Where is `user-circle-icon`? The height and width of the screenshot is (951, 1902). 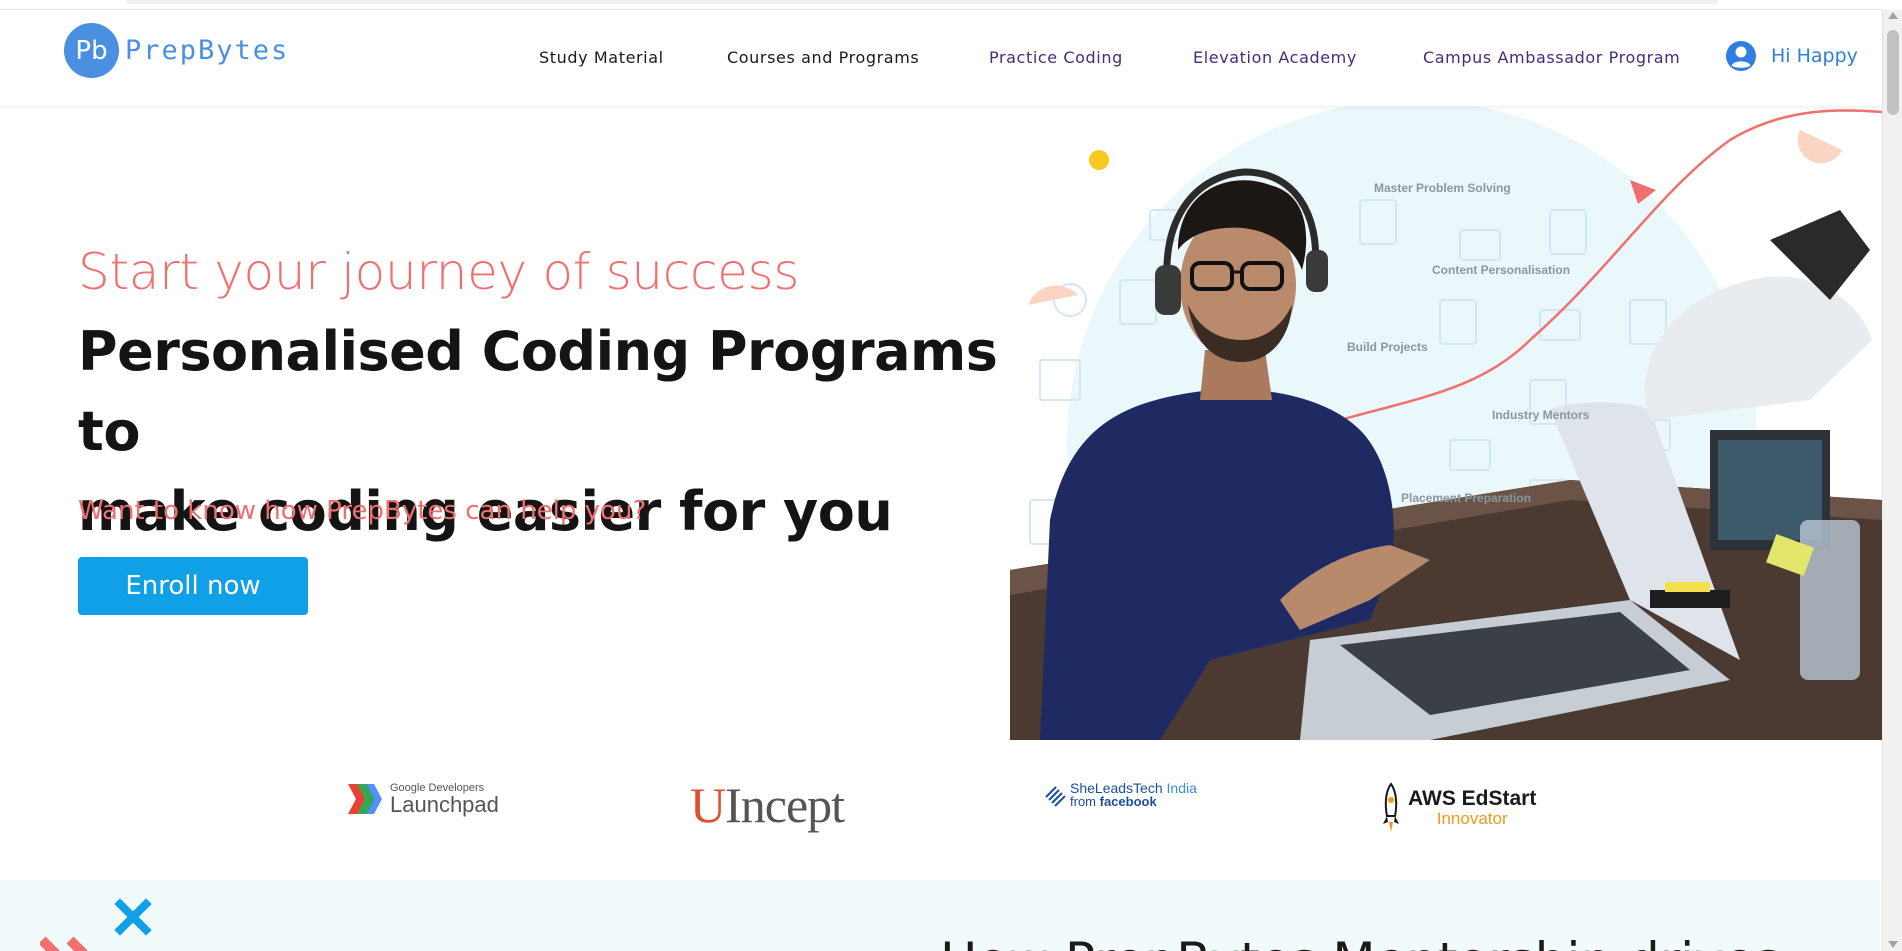 user-circle-icon is located at coordinates (1741, 56).